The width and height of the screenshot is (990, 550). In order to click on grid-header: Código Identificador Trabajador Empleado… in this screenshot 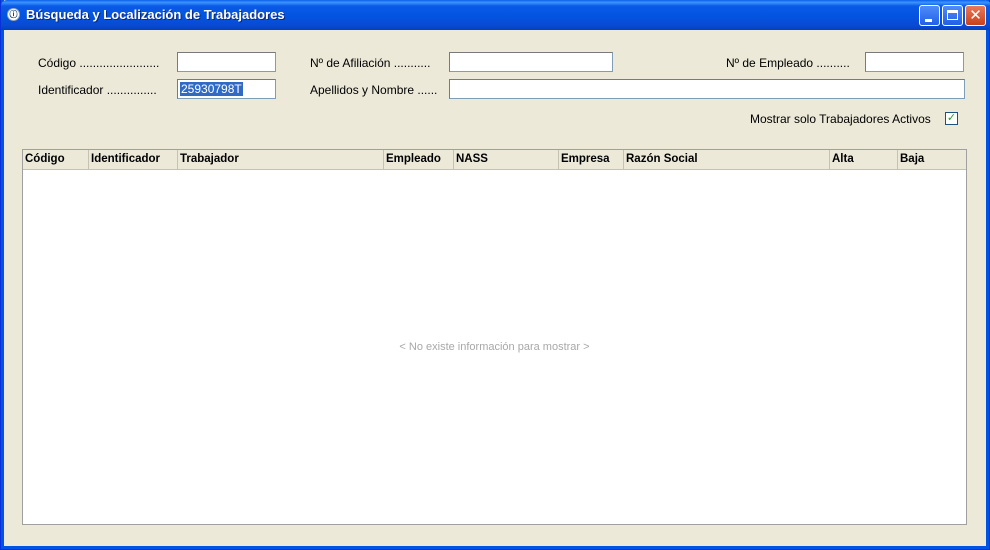, I will do `click(494, 160)`.